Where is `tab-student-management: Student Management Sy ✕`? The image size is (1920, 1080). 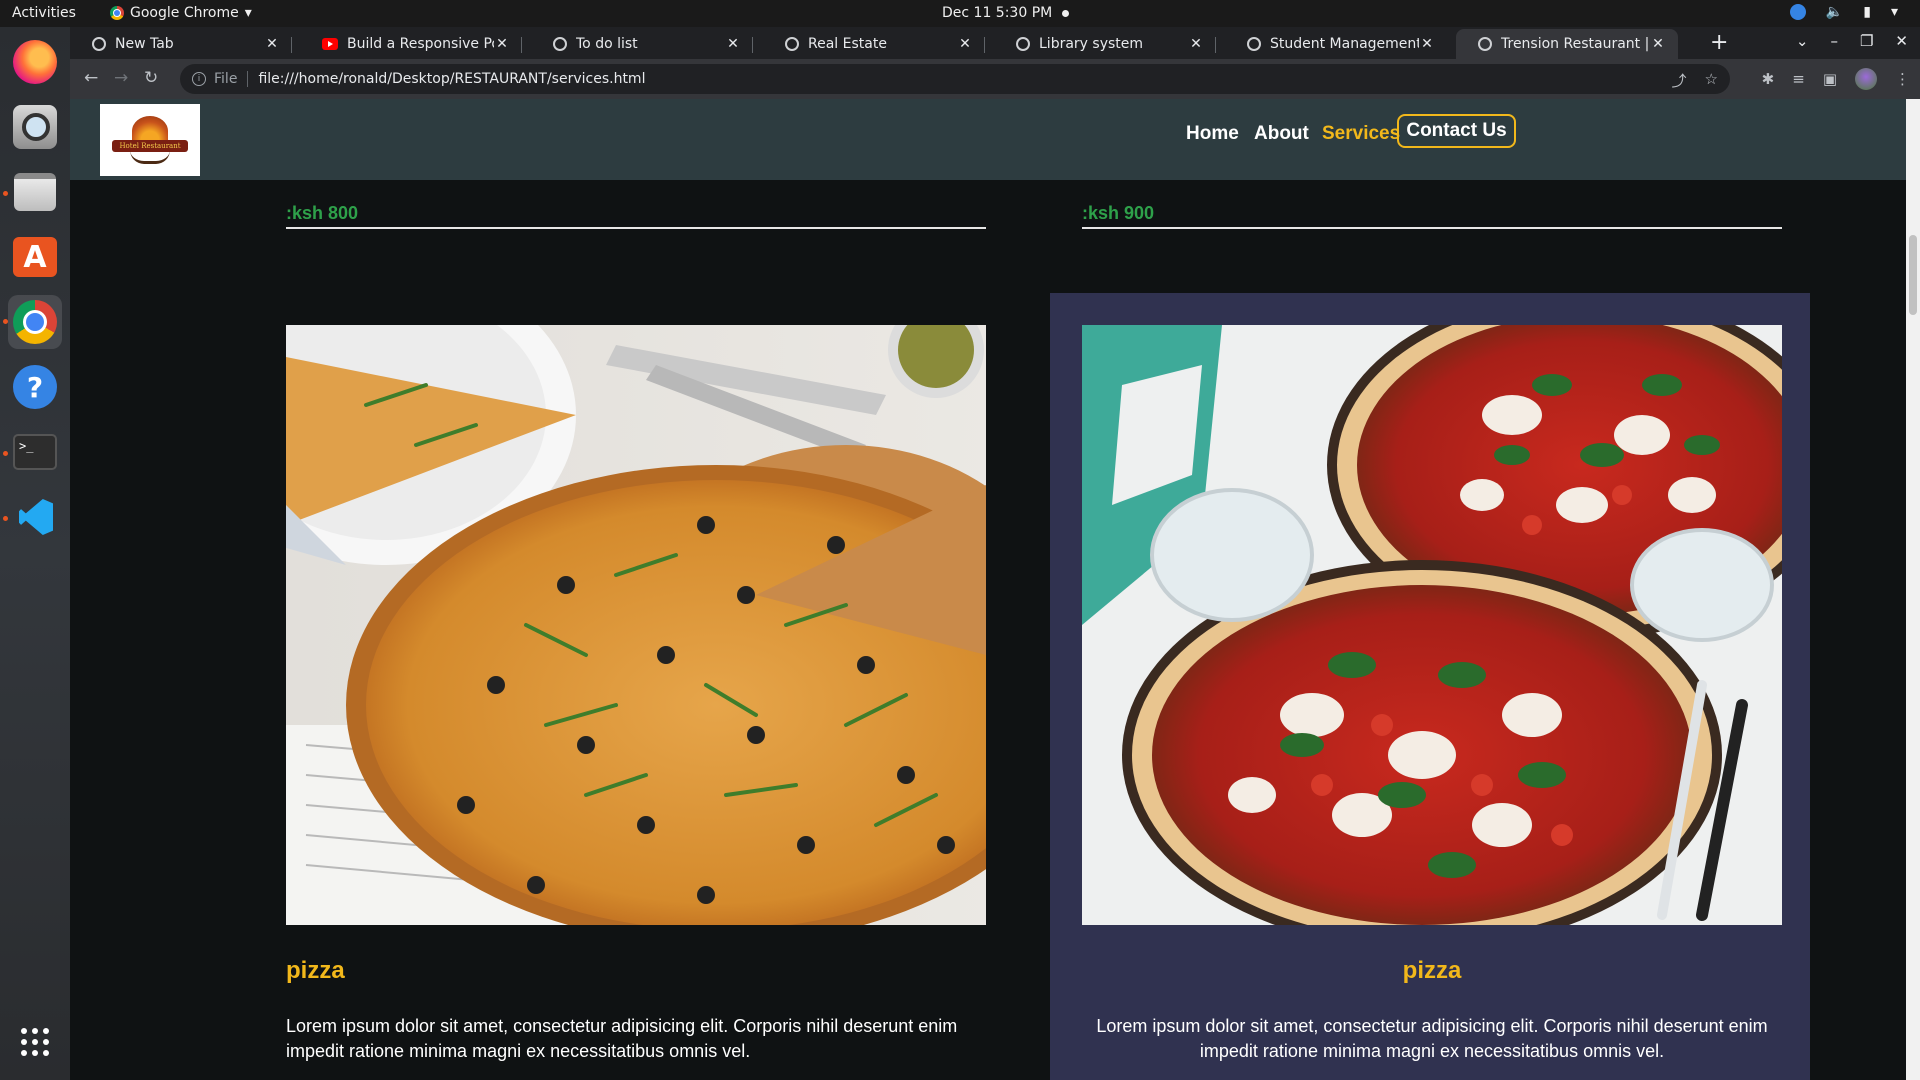 tab-student-management: Student Management Sy ✕ is located at coordinates (1336, 44).